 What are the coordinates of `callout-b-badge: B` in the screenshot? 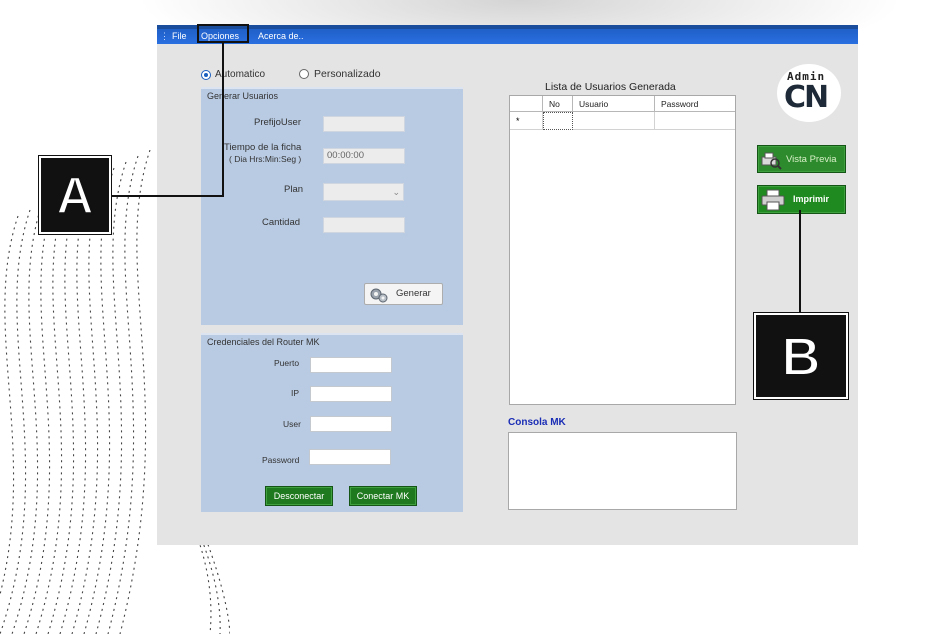 It's located at (801, 356).